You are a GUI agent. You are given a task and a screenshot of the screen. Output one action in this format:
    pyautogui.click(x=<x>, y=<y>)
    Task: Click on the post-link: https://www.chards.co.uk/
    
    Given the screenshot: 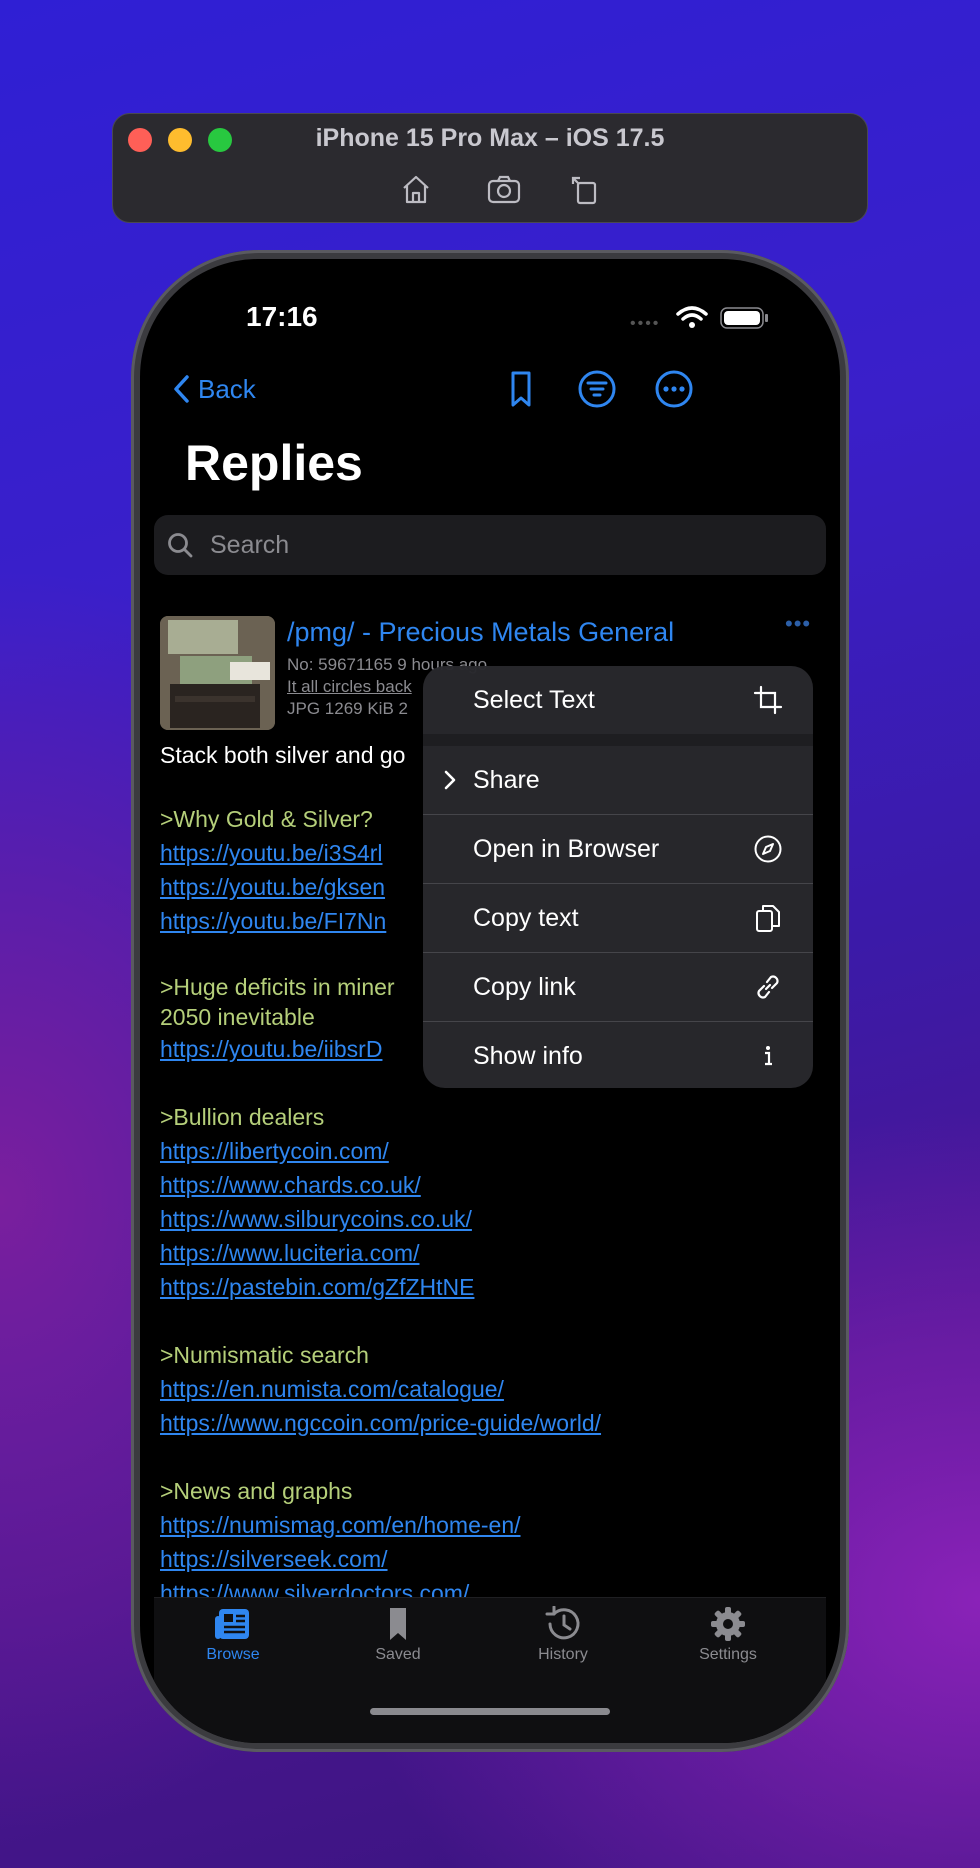 What is the action you would take?
    pyautogui.click(x=480, y=1185)
    